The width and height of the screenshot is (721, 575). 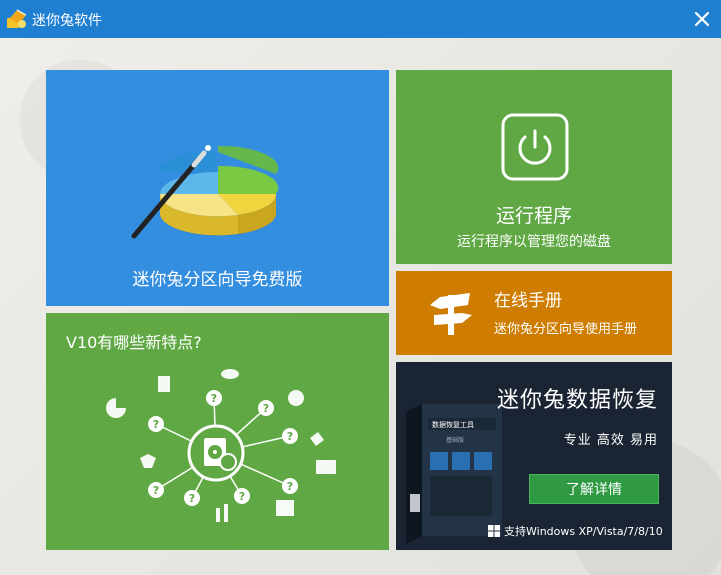 I want to click on new-features-title: V10有哪些新特点?, so click(x=134, y=342).